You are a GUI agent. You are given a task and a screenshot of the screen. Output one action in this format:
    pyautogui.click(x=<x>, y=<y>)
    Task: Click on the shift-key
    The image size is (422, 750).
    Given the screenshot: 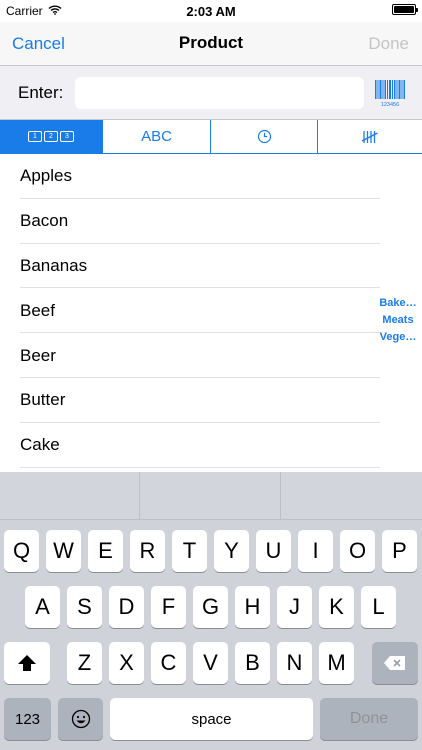 What is the action you would take?
    pyautogui.click(x=27, y=663)
    